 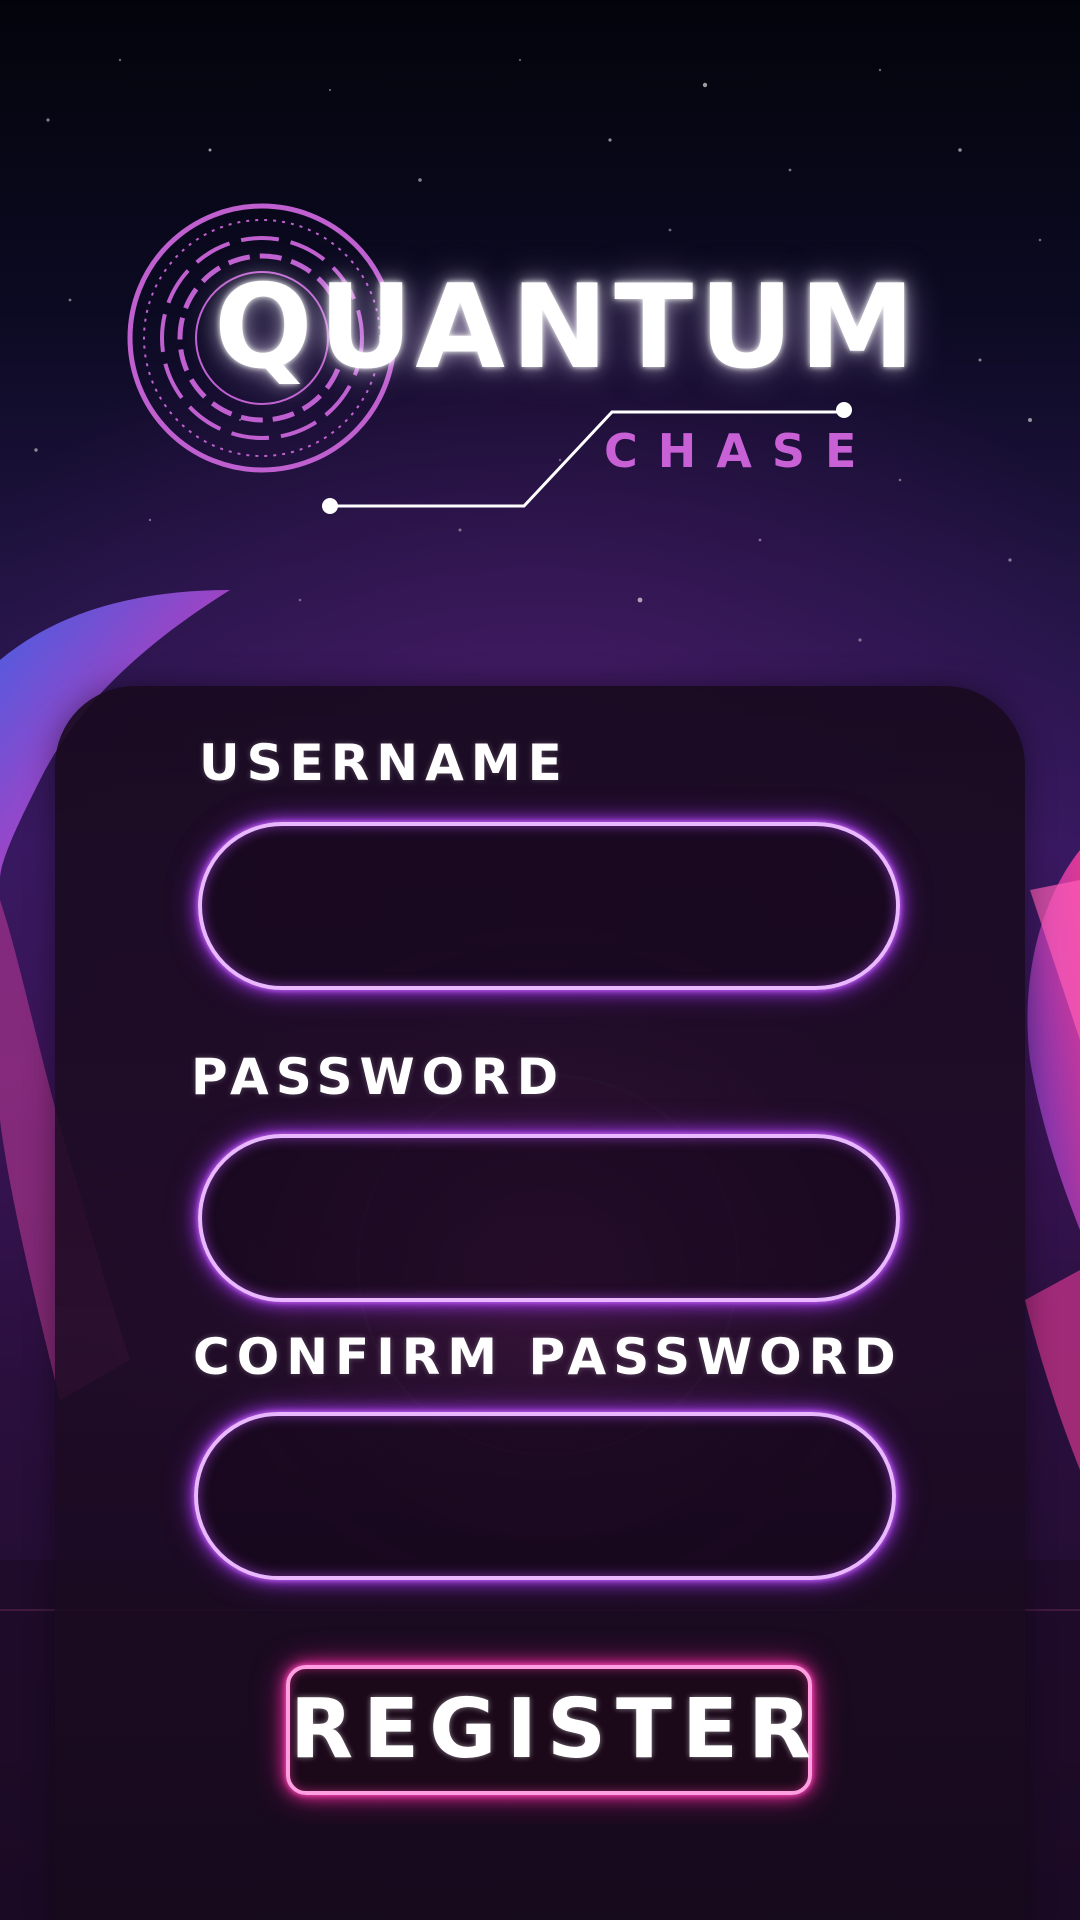 What do you see at coordinates (378, 1077) in the screenshot?
I see `password-label: PASSWORD` at bounding box center [378, 1077].